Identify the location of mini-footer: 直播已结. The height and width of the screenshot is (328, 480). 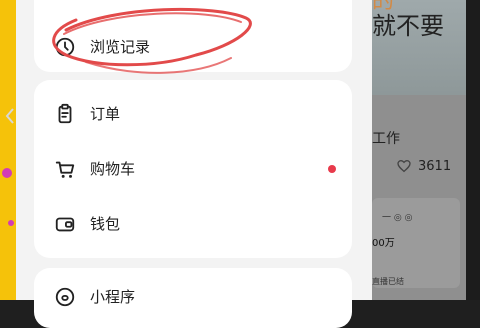
(388, 281).